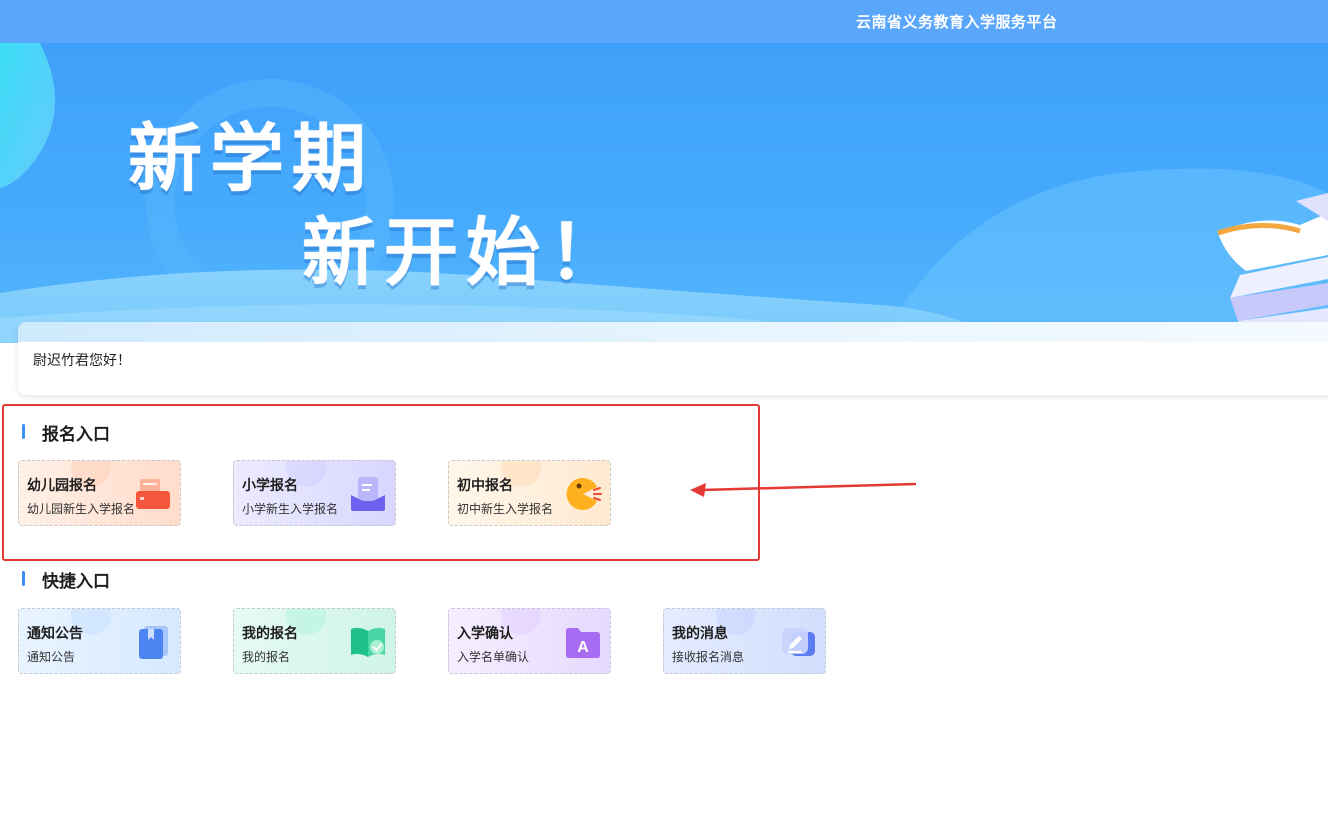  Describe the element at coordinates (673, 332) in the screenshot. I see `greeting-card-header-glow` at that location.